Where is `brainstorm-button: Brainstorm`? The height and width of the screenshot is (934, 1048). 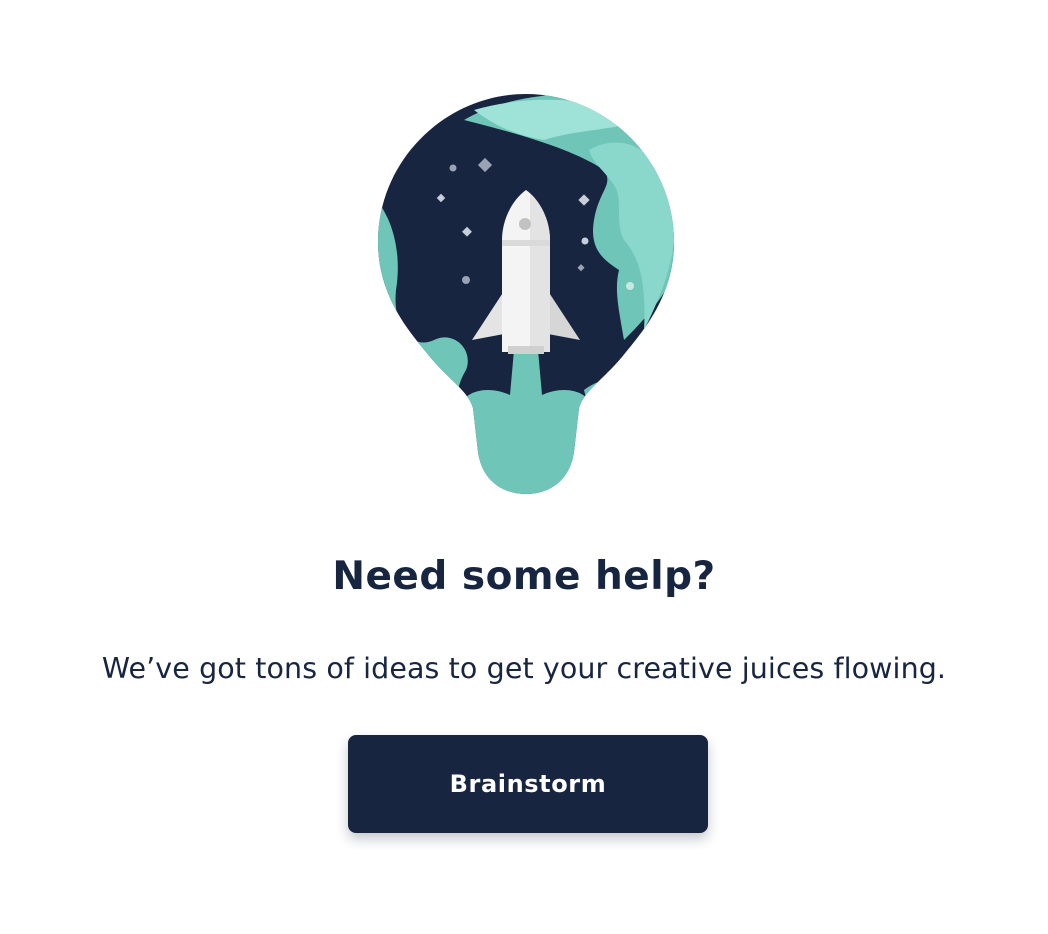 brainstorm-button: Brainstorm is located at coordinates (528, 784).